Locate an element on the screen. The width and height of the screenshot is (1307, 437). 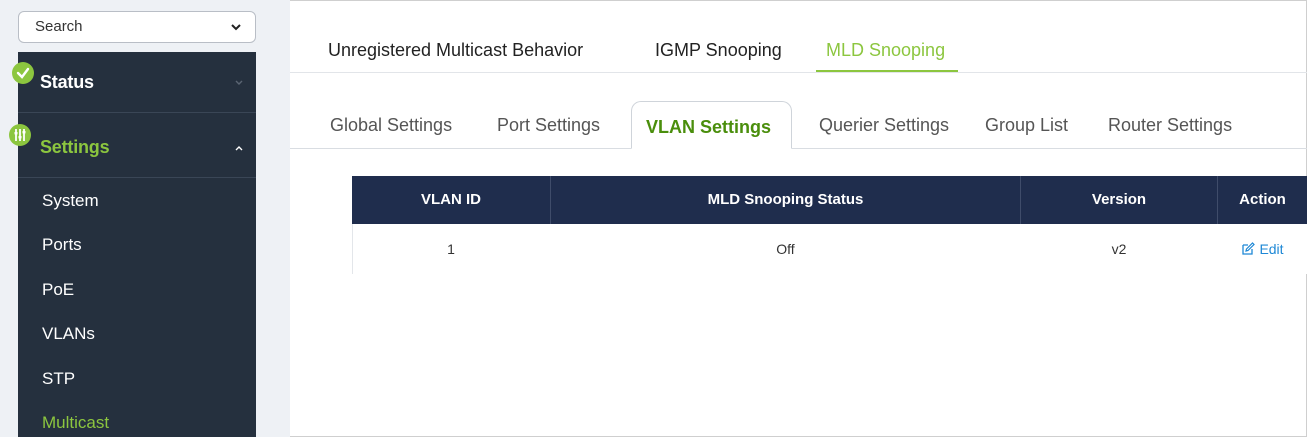
tab-igmp-snooping: IGMP Snooping is located at coordinates (718, 50).